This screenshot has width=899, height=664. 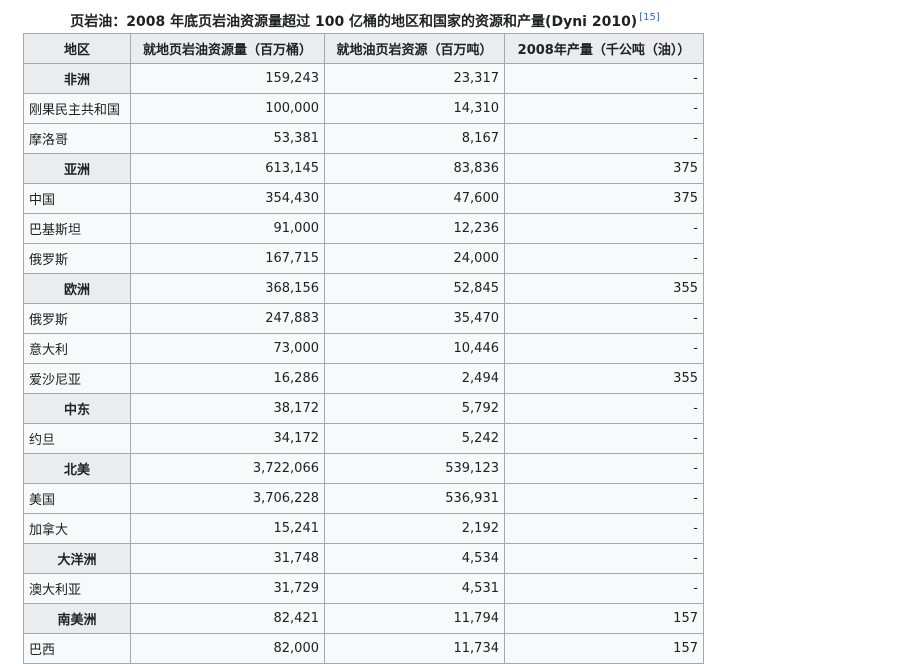 I want to click on cell-tons: 4,534, so click(x=414, y=558).